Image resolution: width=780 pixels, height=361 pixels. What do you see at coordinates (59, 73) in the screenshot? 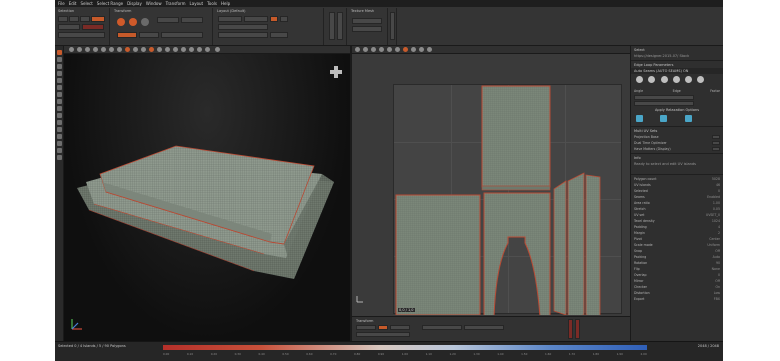
I see `scale-tool-icon` at bounding box center [59, 73].